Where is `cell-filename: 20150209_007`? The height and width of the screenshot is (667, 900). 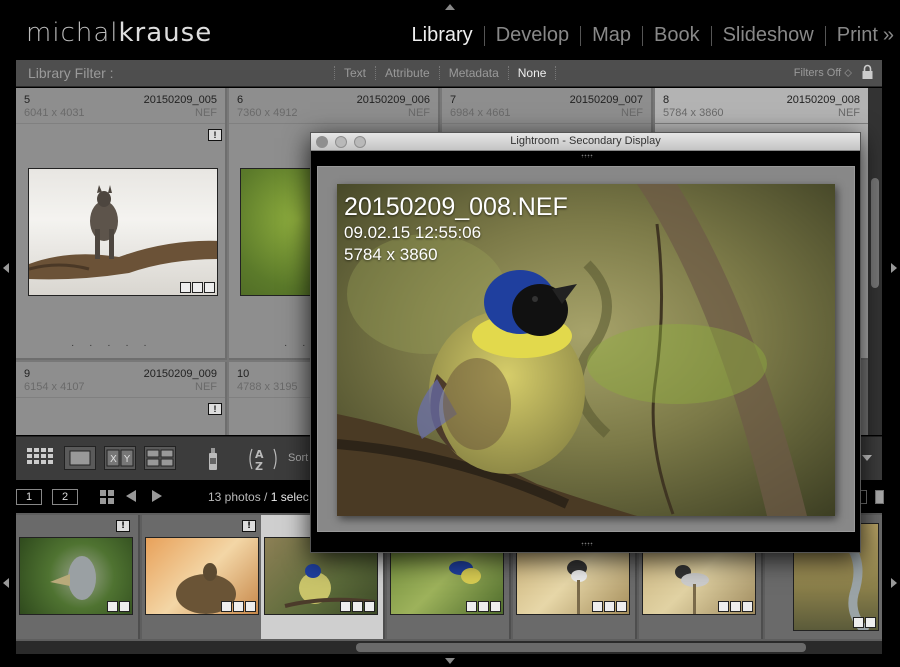 cell-filename: 20150209_007 is located at coordinates (606, 100).